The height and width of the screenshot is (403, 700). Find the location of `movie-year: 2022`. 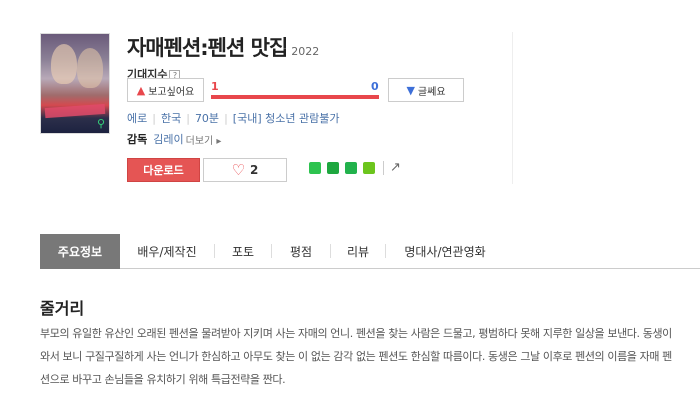

movie-year: 2022 is located at coordinates (305, 51).